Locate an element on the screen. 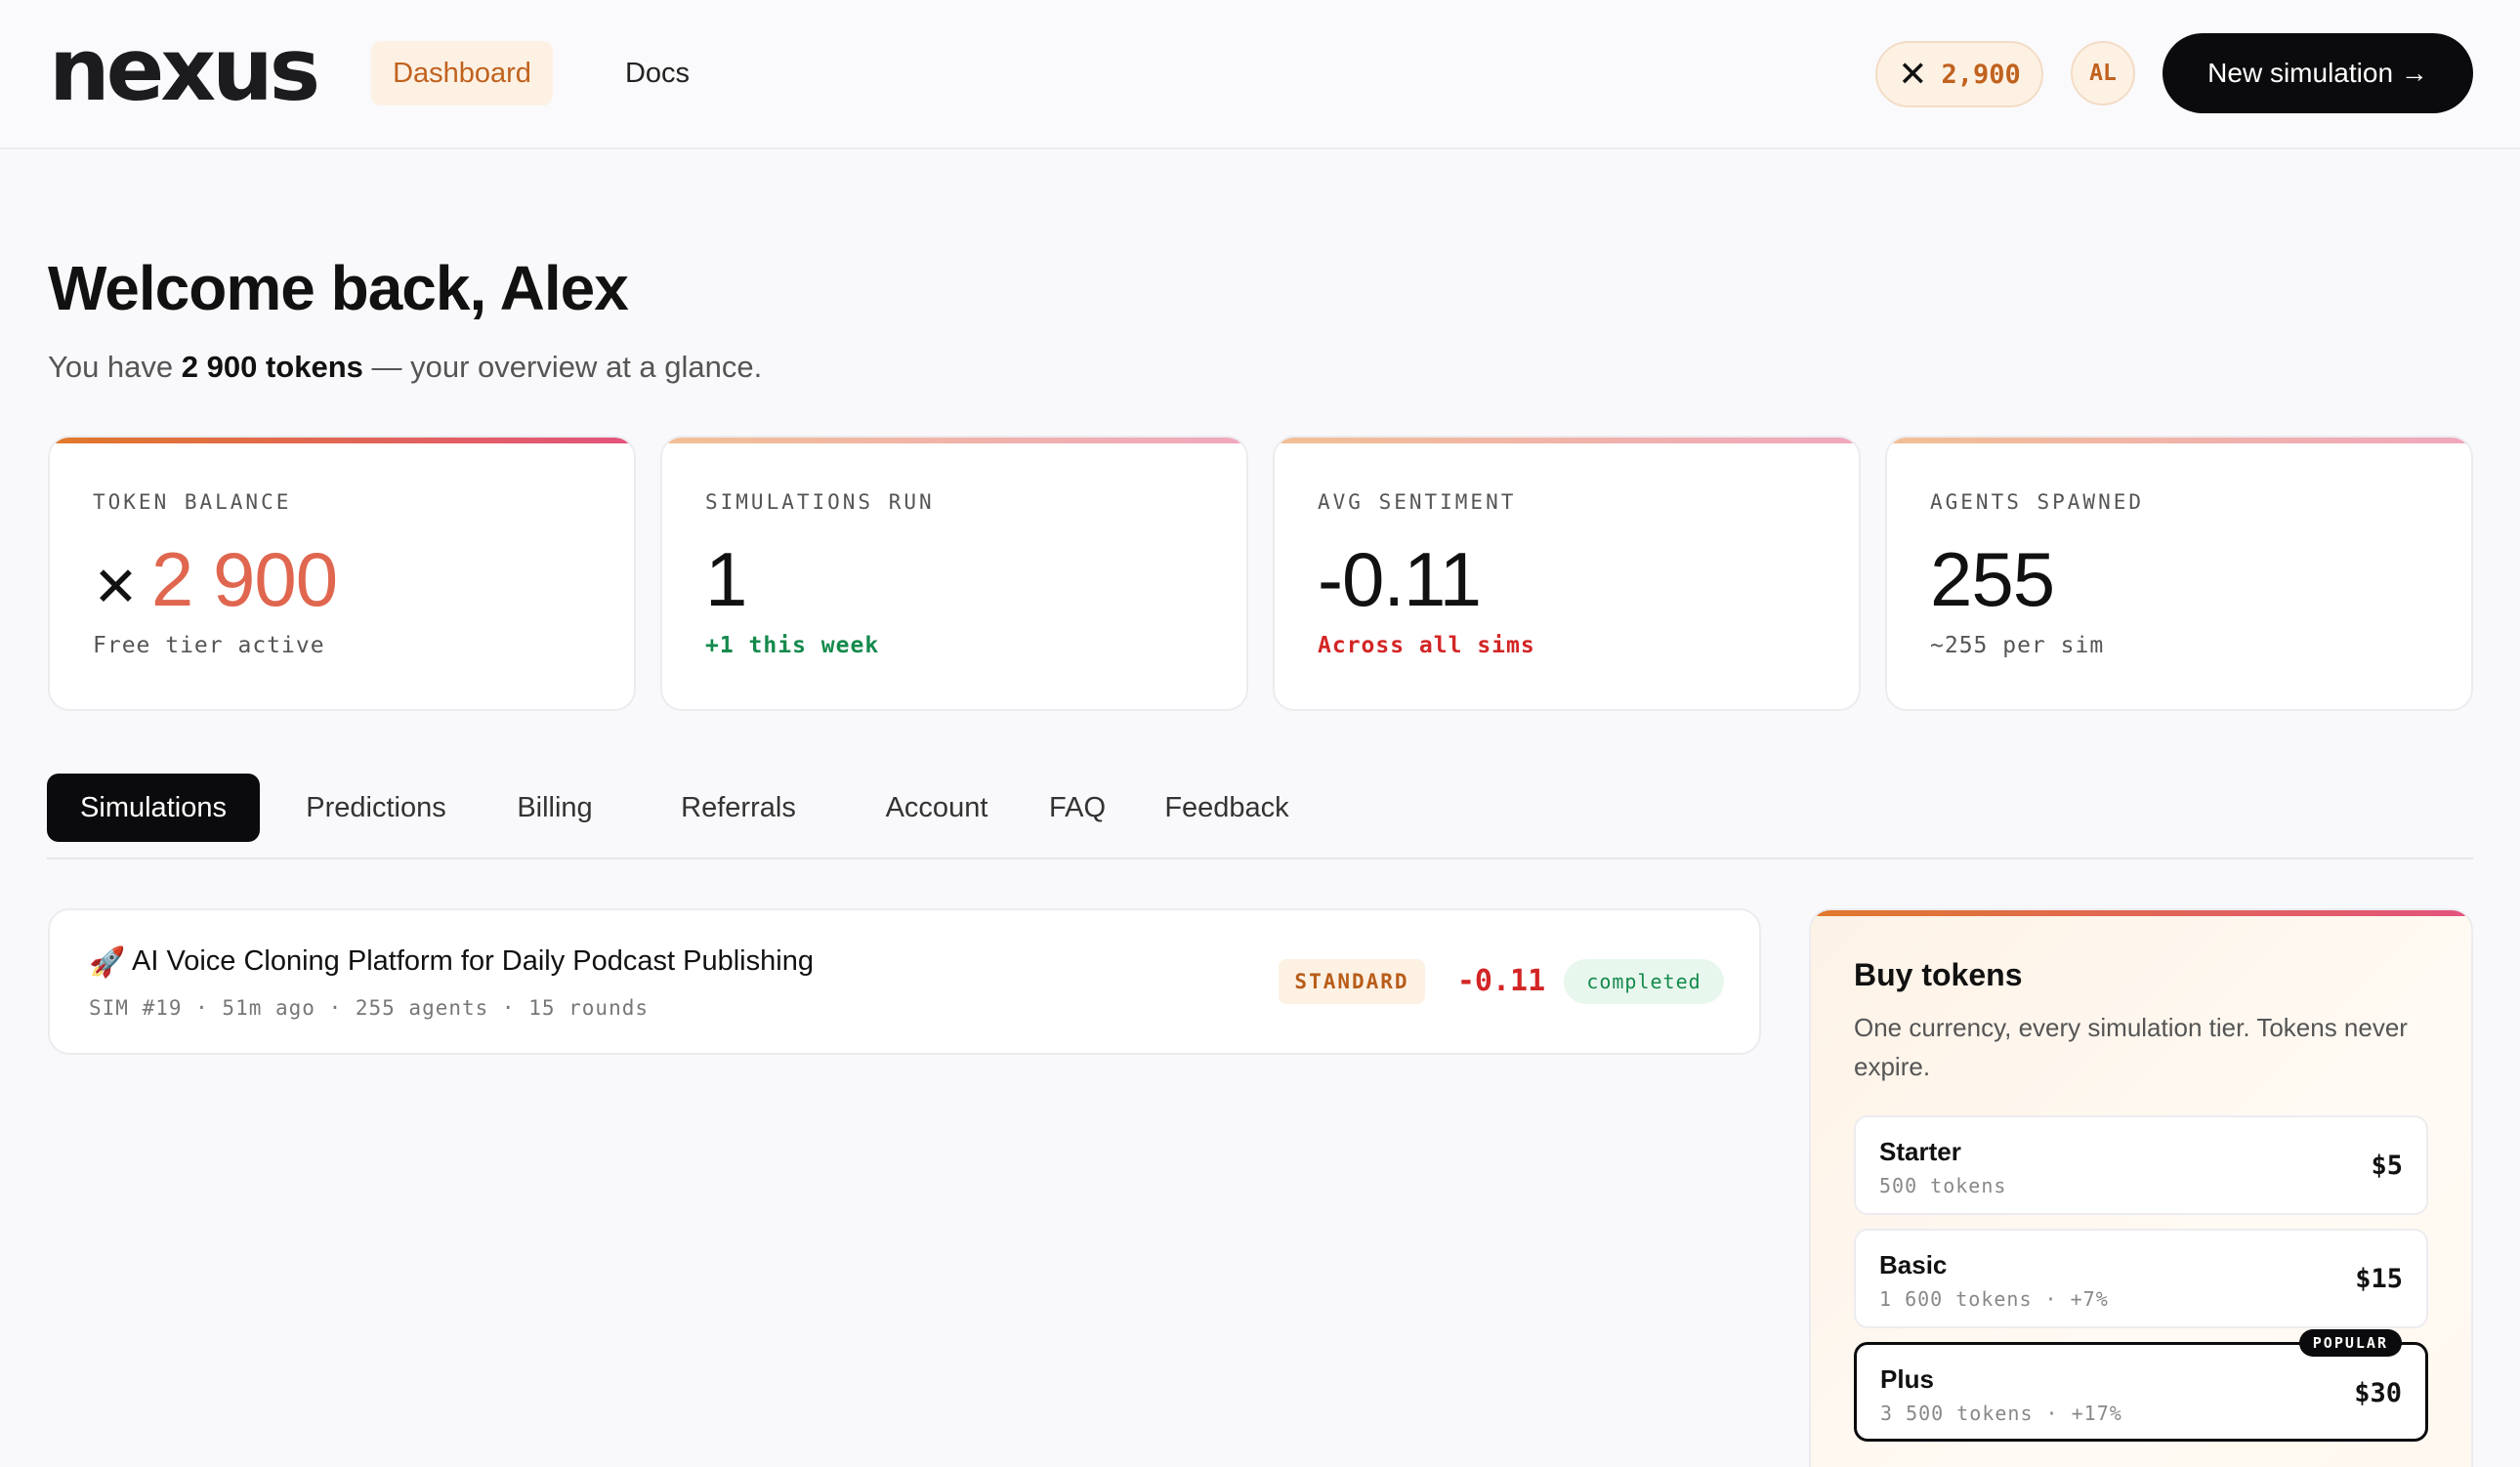 The height and width of the screenshot is (1467, 2520). new-simulation-button: New simulation → is located at coordinates (2318, 73).